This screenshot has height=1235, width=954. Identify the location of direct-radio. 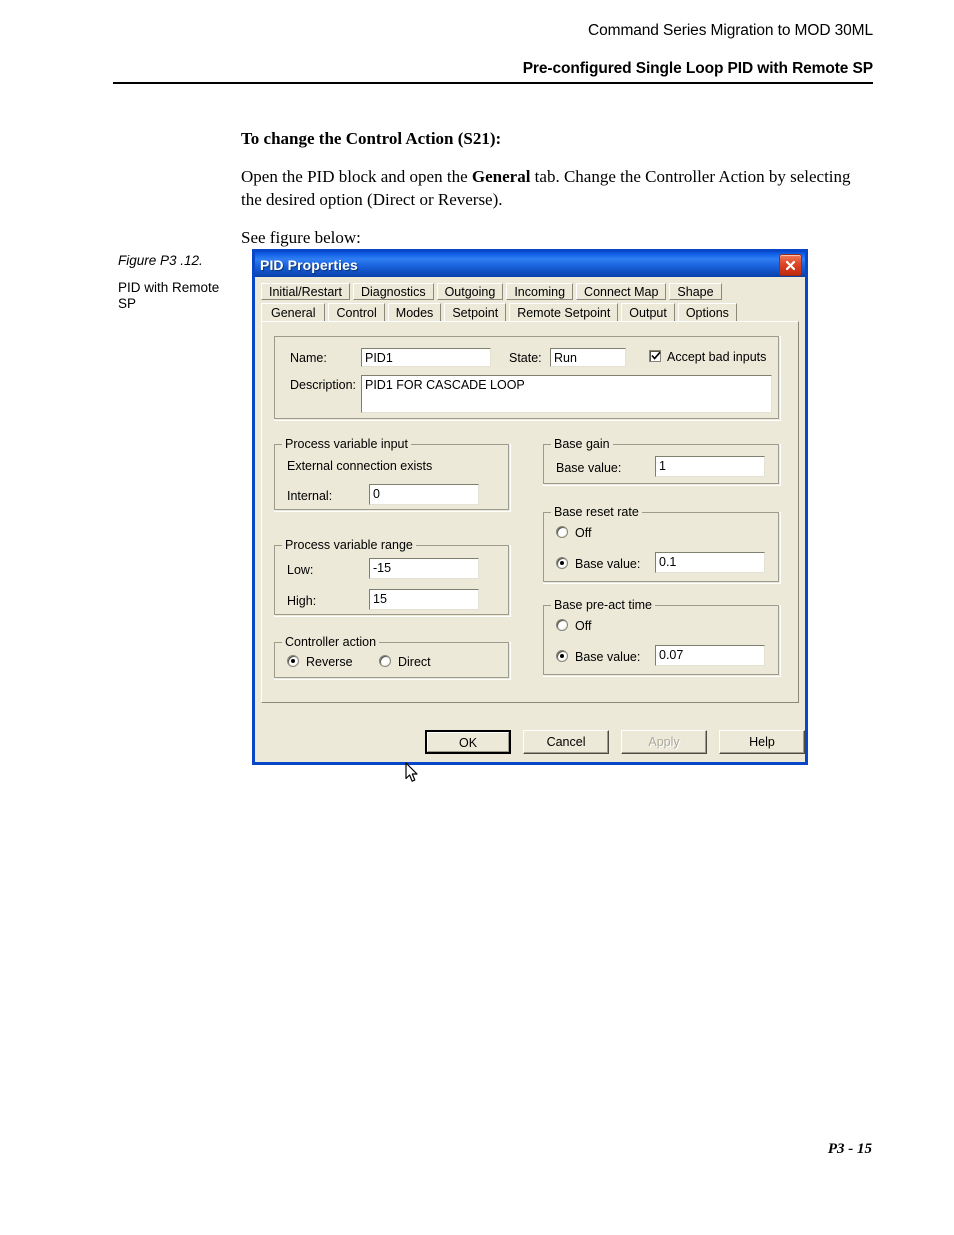
(385, 661).